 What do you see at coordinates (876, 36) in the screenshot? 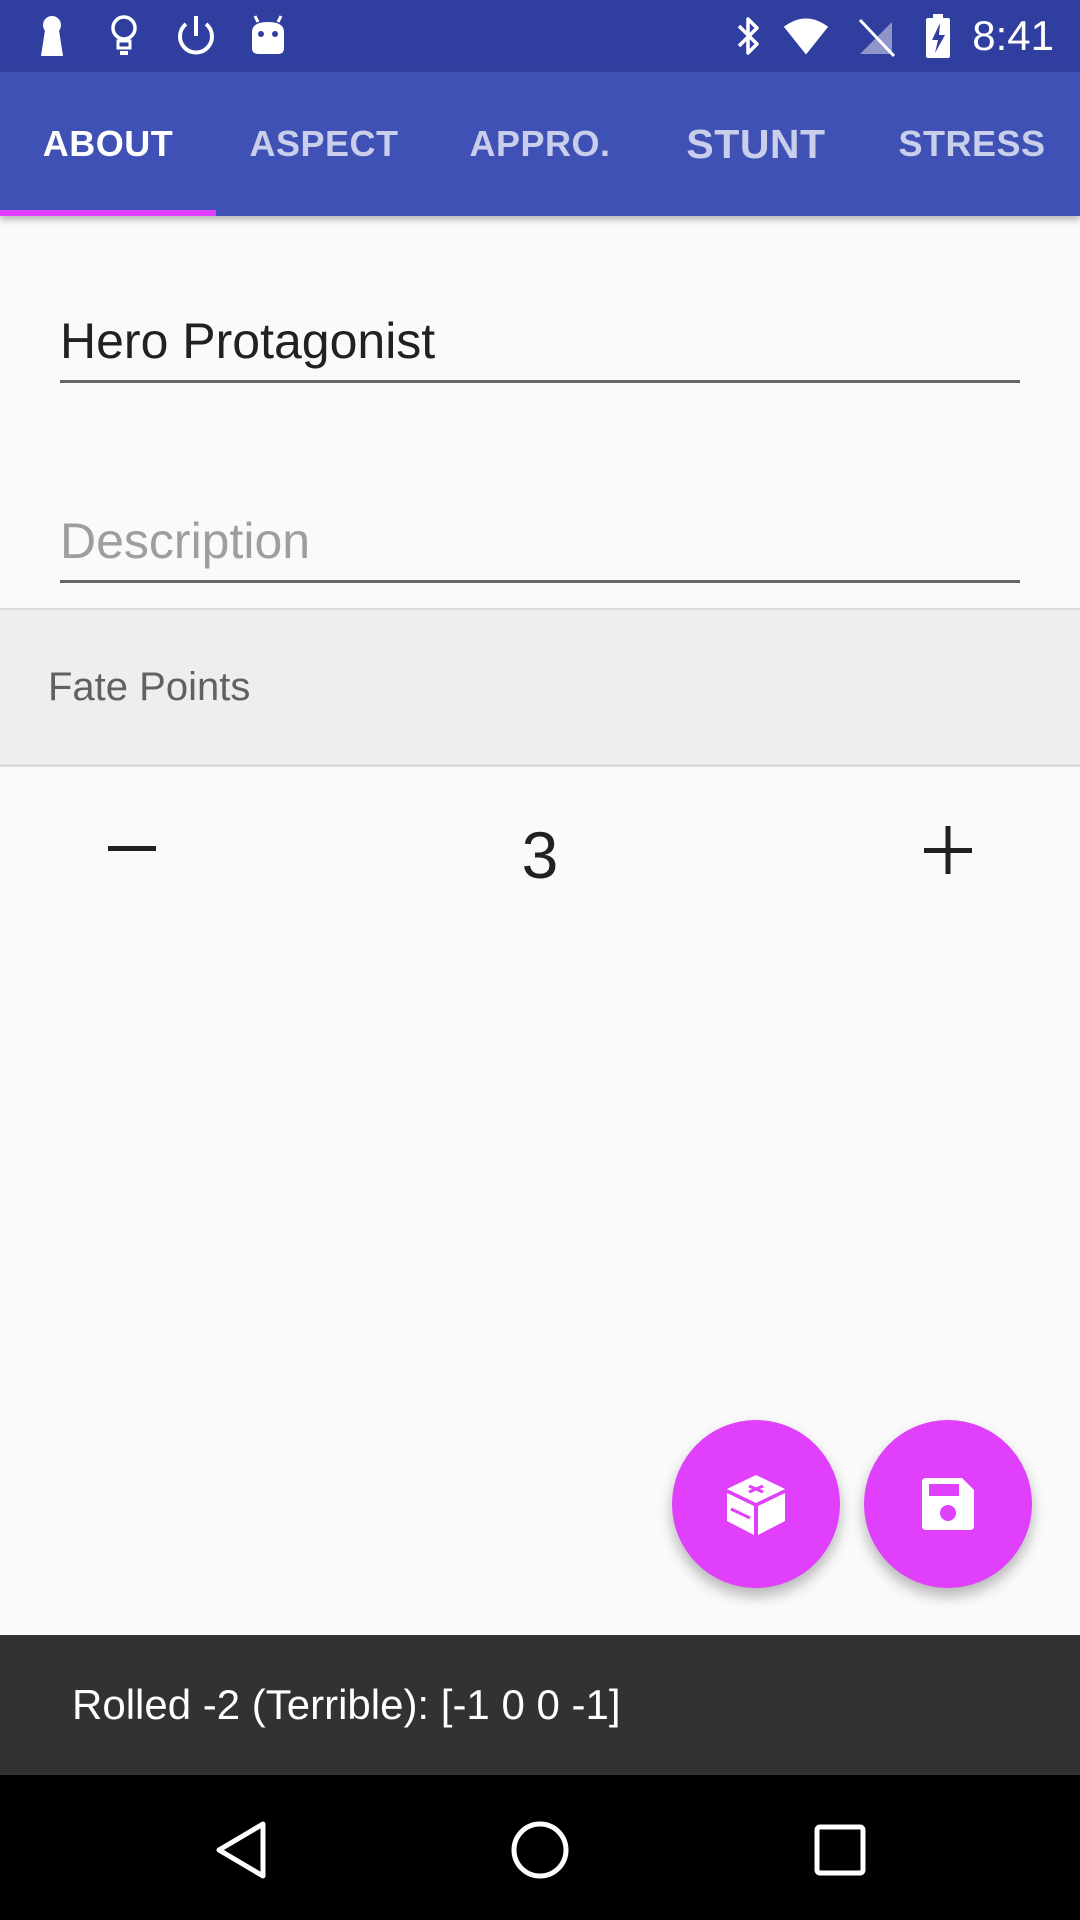
I see `no-signal-icon` at bounding box center [876, 36].